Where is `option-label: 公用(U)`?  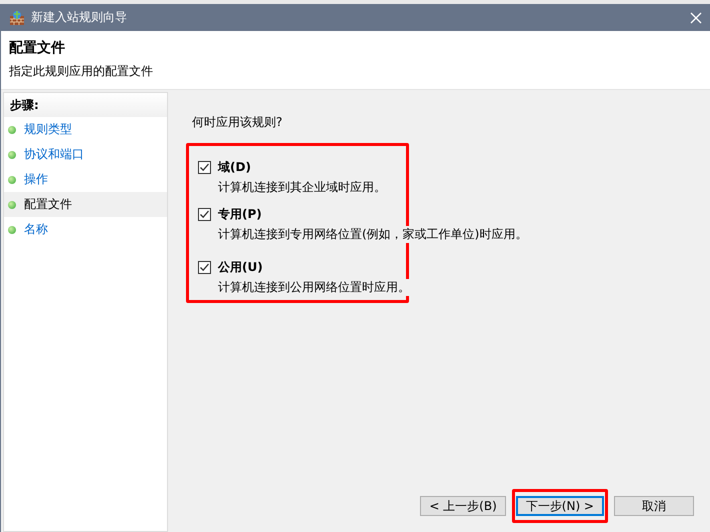
option-label: 公用(U) is located at coordinates (240, 267).